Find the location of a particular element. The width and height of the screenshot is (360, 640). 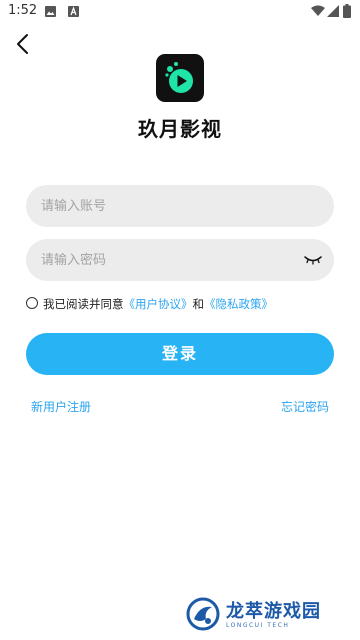

watermark-title: 龙萃游戏园 is located at coordinates (273, 611).